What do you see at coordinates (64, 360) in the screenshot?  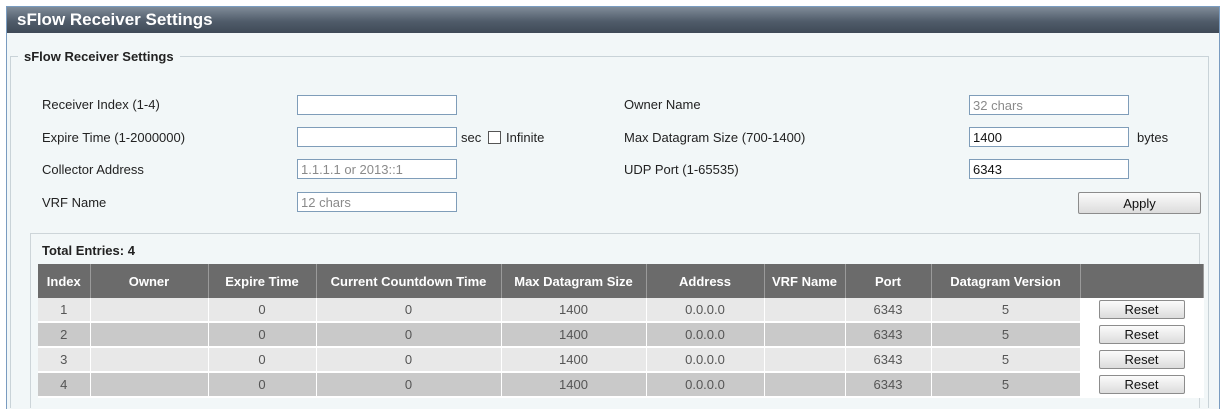 I see `cell-index: 3` at bounding box center [64, 360].